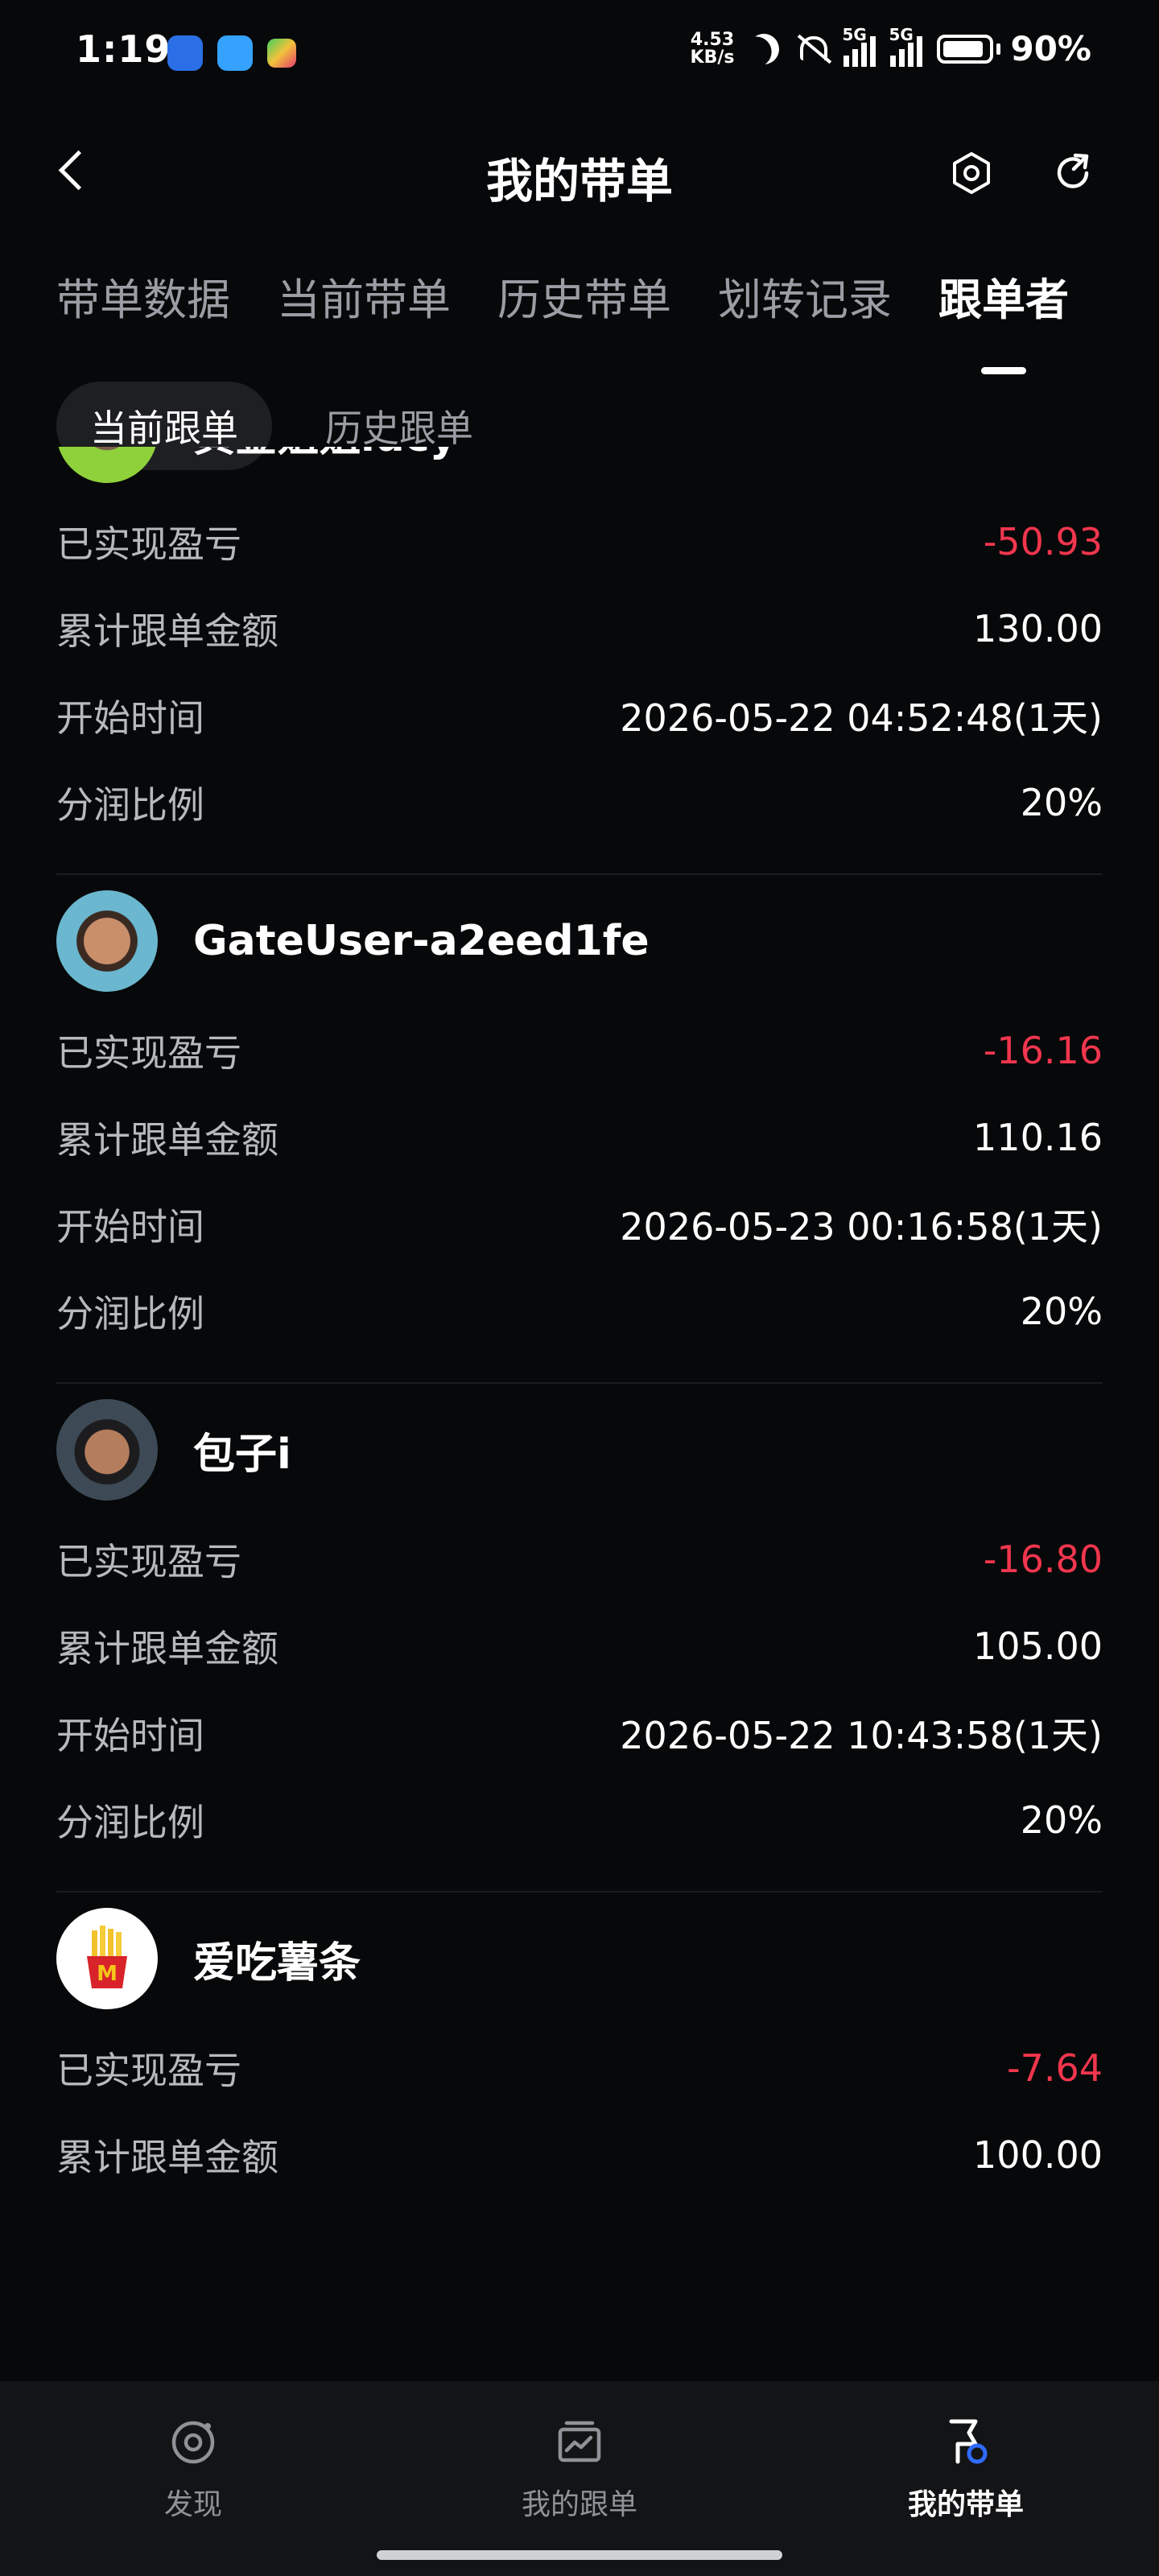 The height and width of the screenshot is (2576, 1159). I want to click on follower-name: 包子i, so click(242, 1454).